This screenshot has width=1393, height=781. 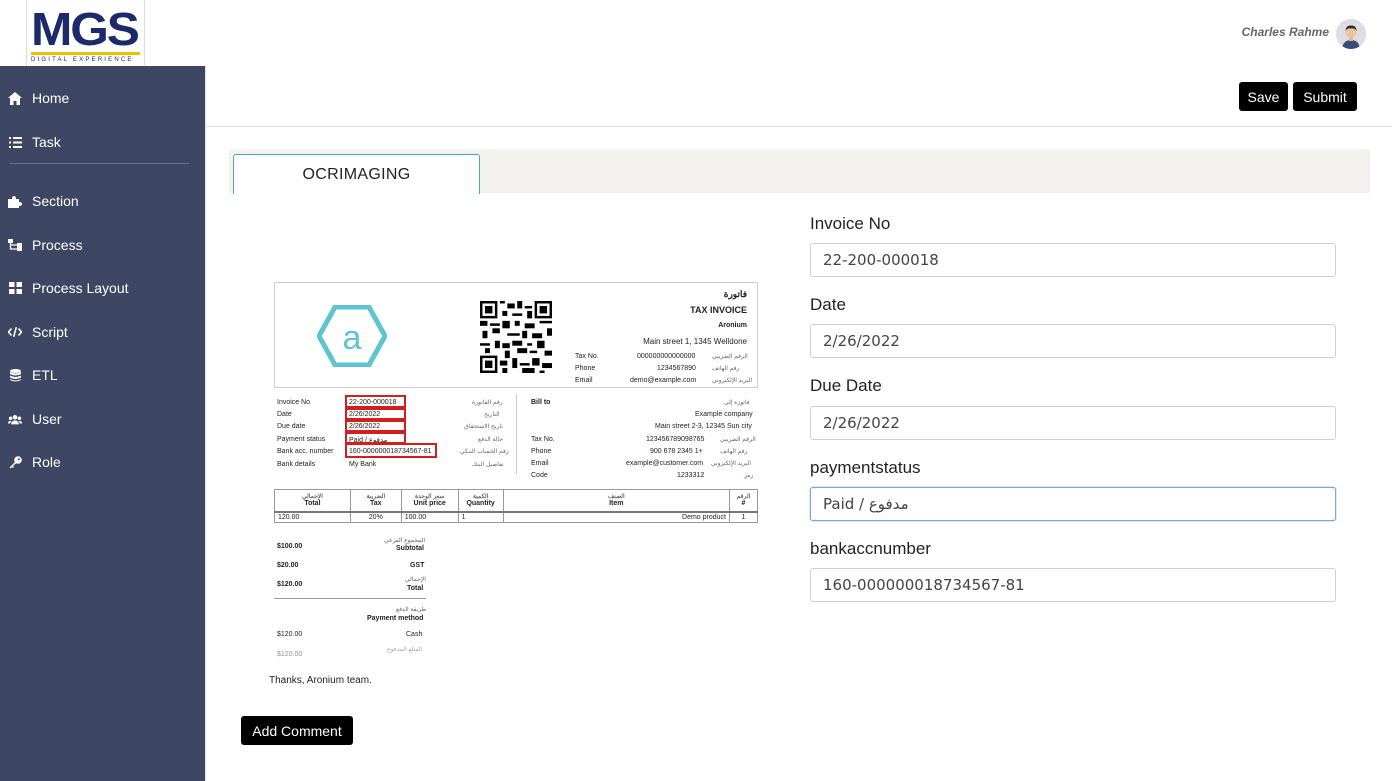 What do you see at coordinates (320, 680) in the screenshot?
I see `invoice-thanks: Thanks, Aronium team.` at bounding box center [320, 680].